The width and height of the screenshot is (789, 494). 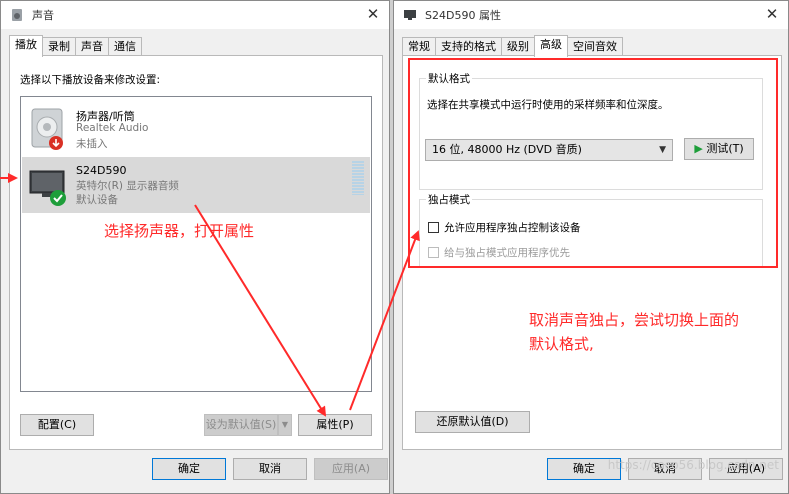 I want to click on device-driver: Realtek Audio, so click(x=112, y=128).